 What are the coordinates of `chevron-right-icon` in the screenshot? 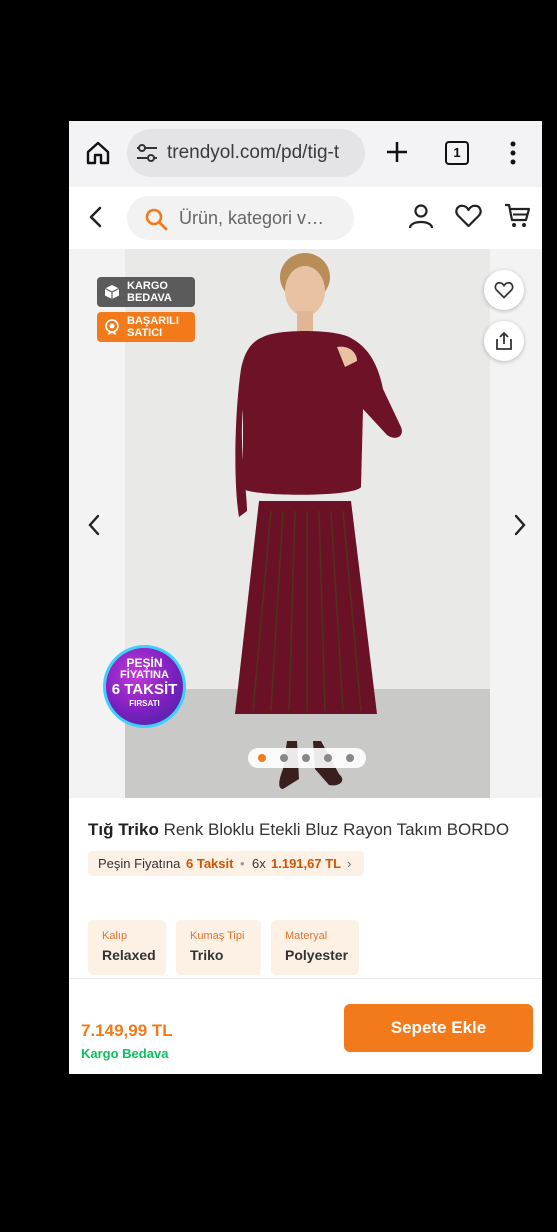 It's located at (520, 525).